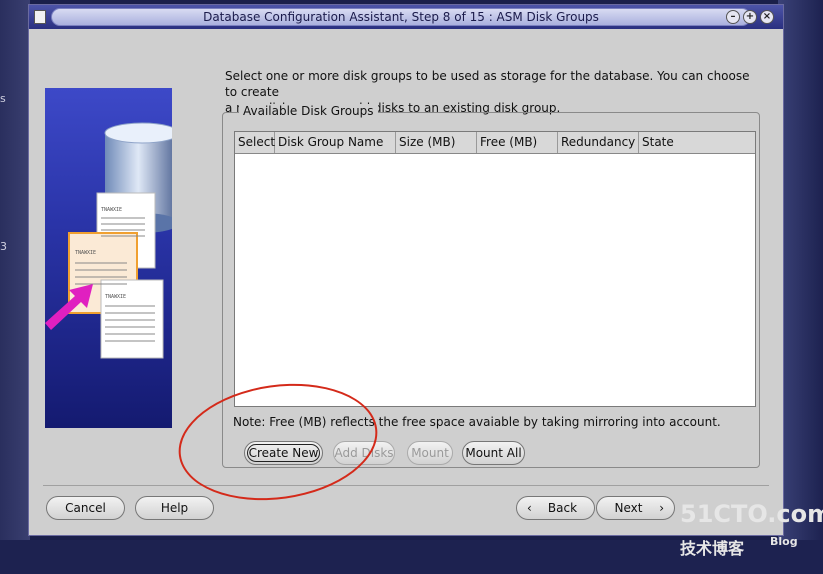 The height and width of the screenshot is (574, 823). What do you see at coordinates (661, 508) in the screenshot?
I see `chevron-right-icon: ›` at bounding box center [661, 508].